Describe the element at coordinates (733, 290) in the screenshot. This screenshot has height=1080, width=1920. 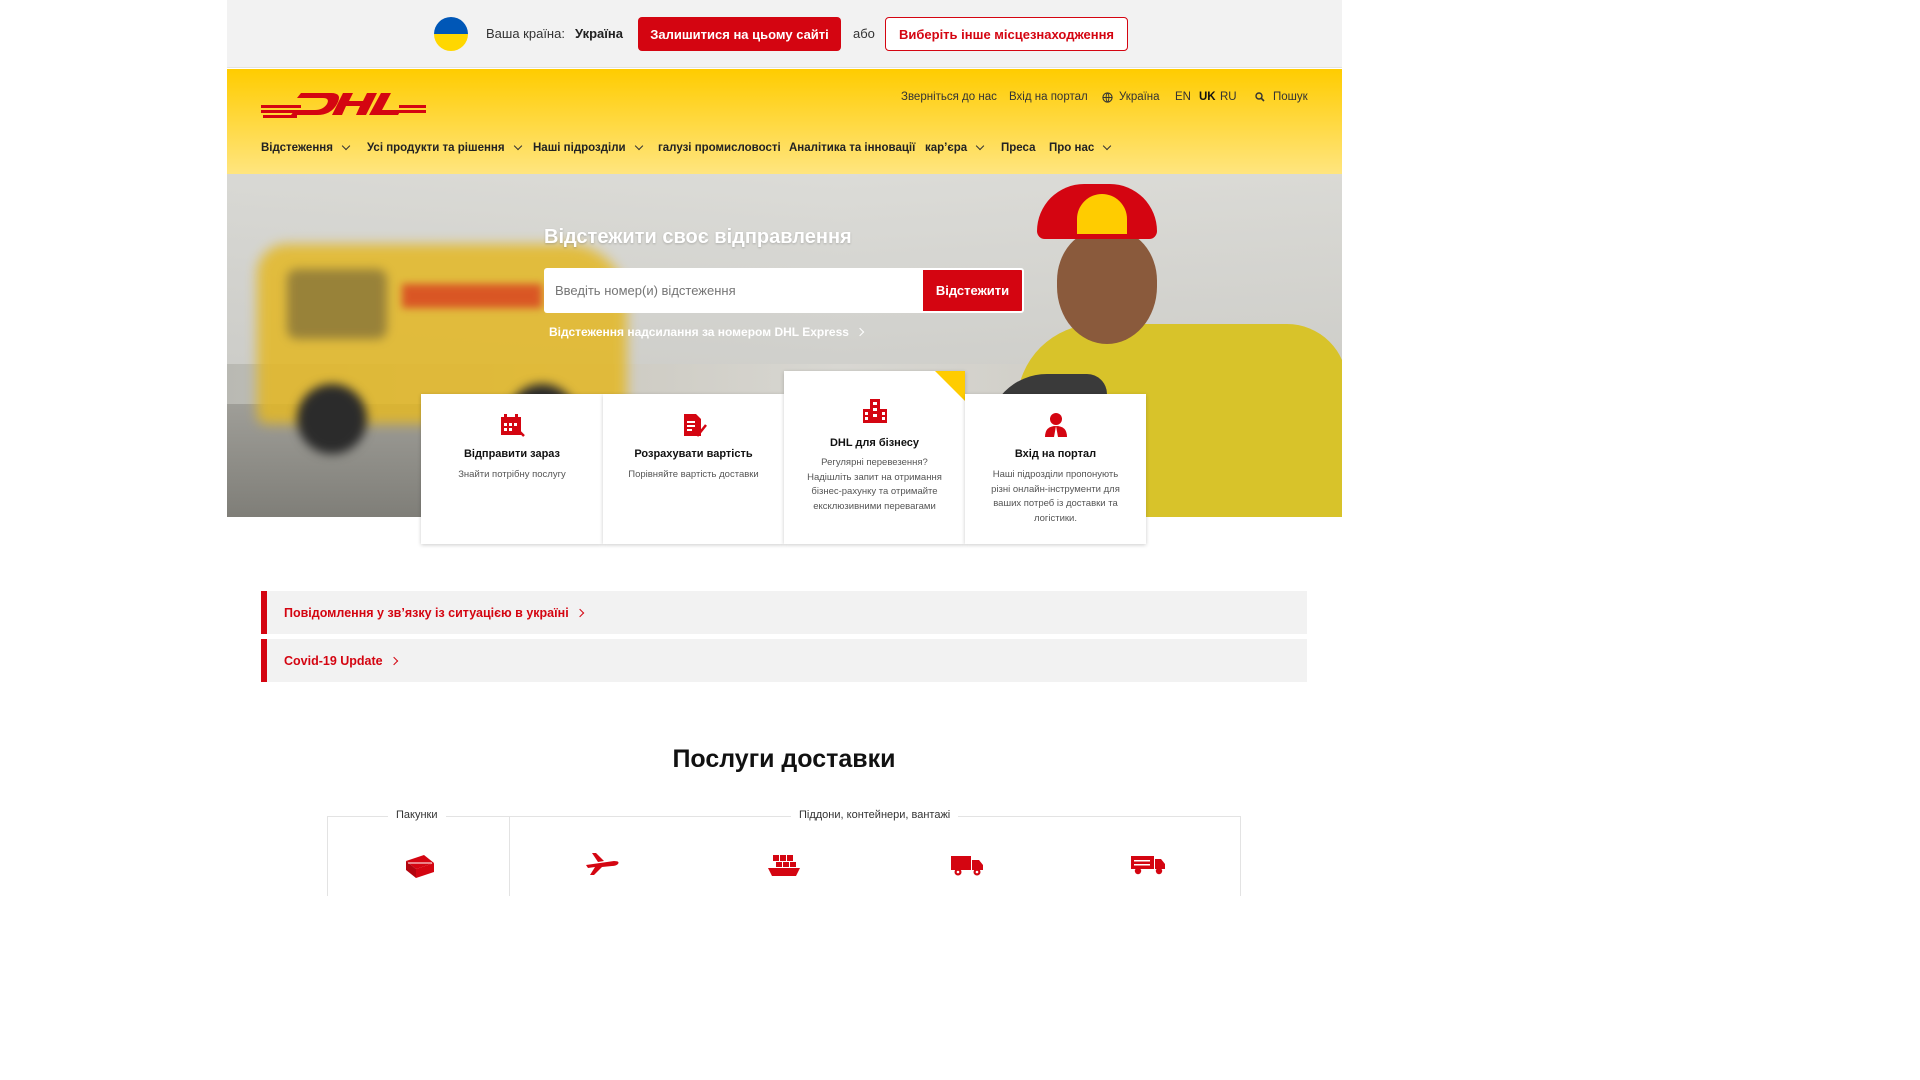
I see `tracking-number-input` at that location.